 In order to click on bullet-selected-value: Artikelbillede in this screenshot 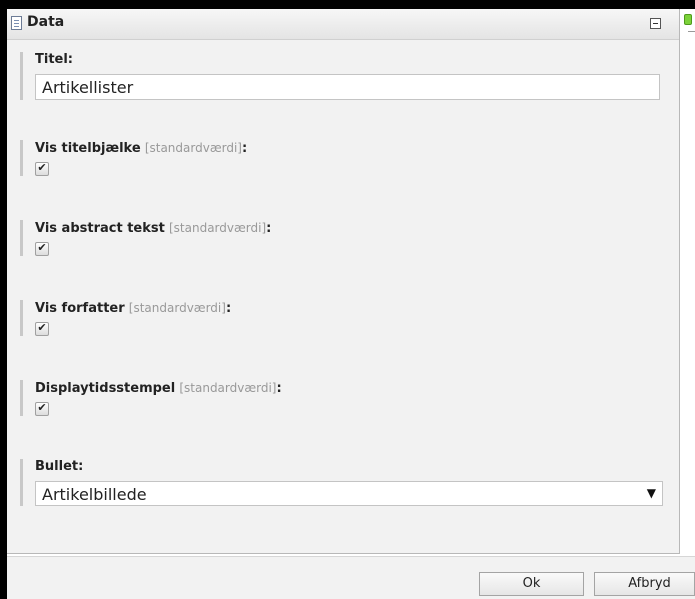, I will do `click(94, 494)`.